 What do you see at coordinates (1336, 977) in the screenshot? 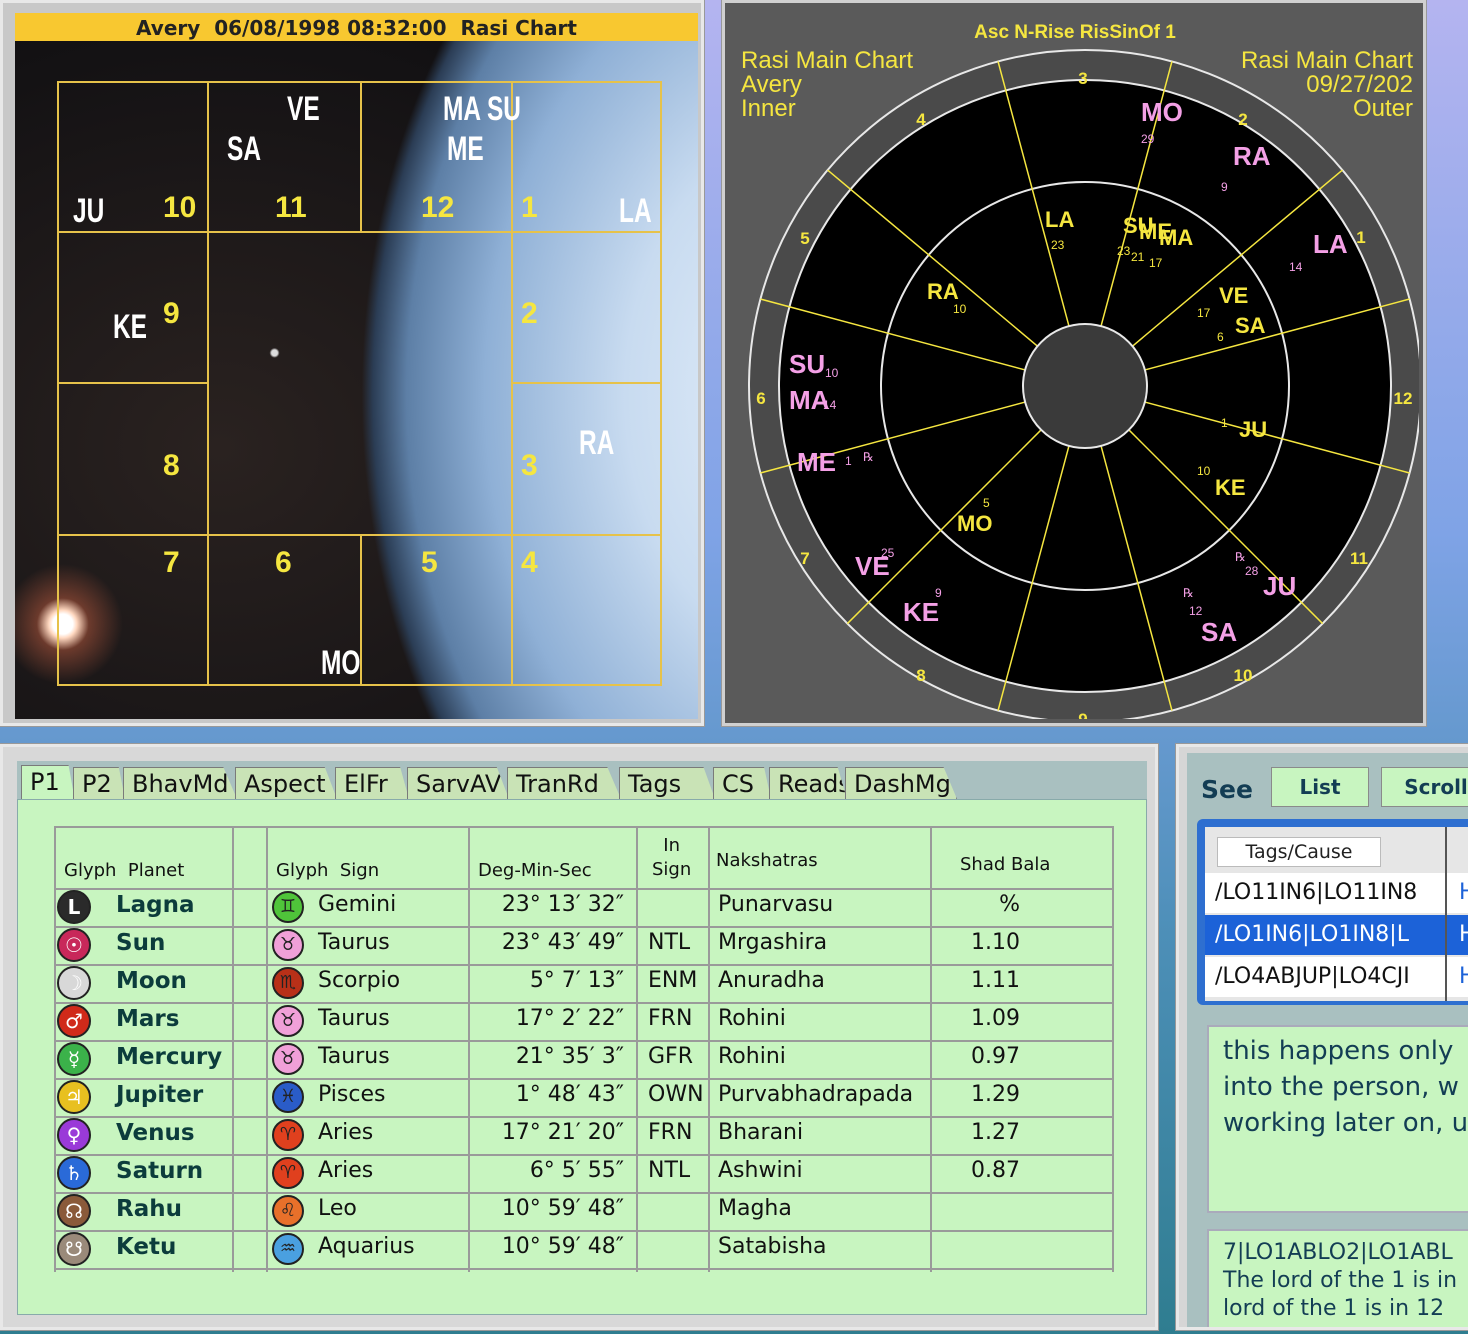
I see `tag-row: /LO4ABJUP|LO4CJI H` at bounding box center [1336, 977].